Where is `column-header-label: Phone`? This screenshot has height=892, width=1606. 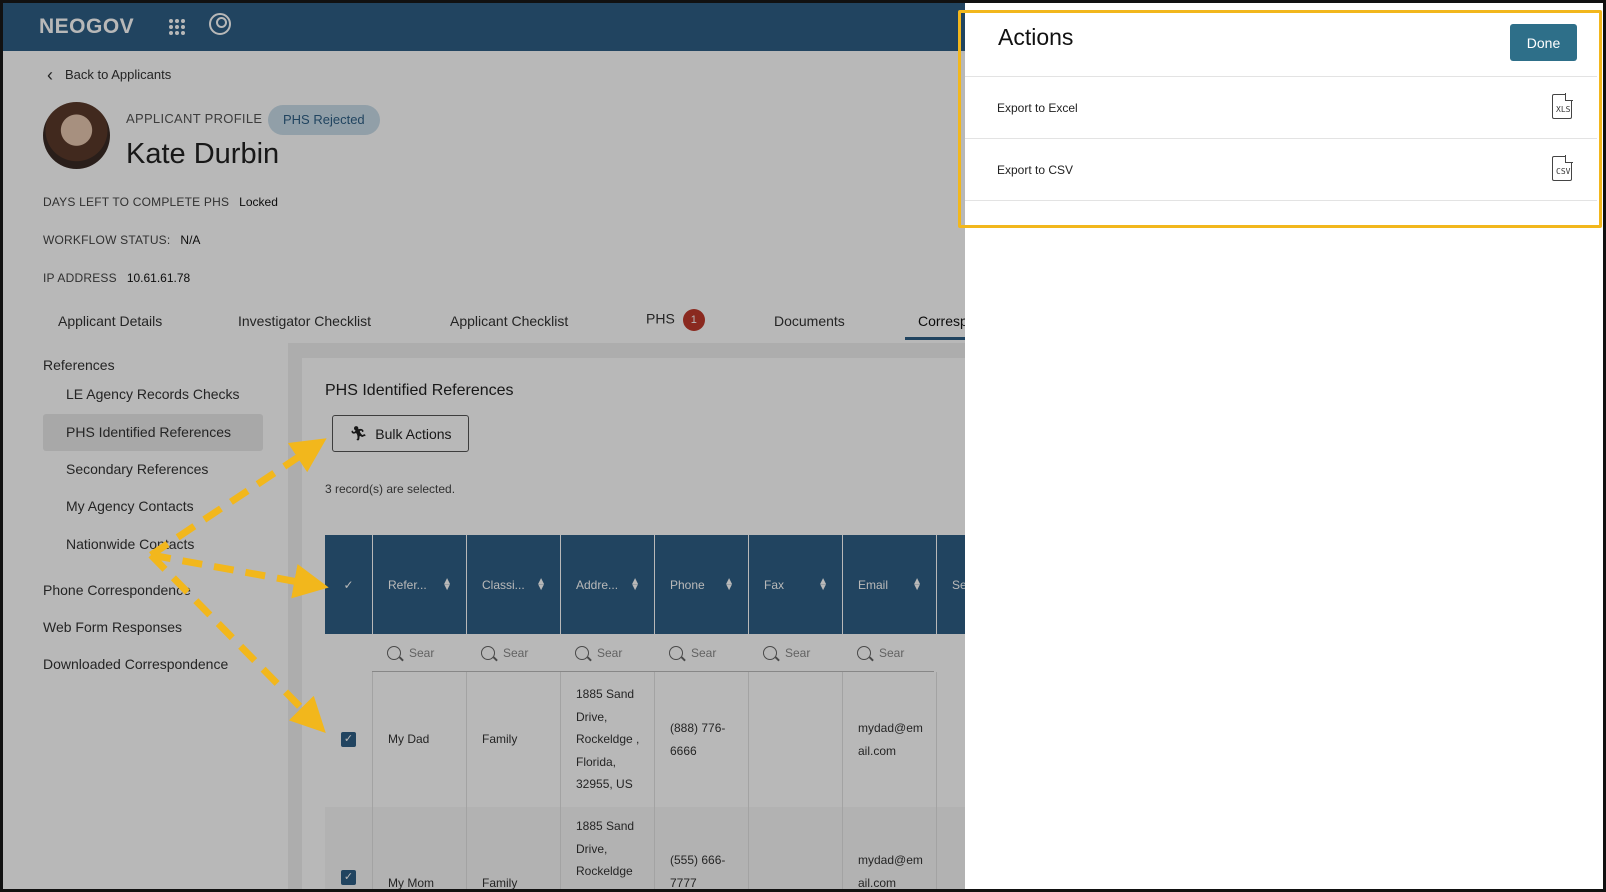
column-header-label: Phone is located at coordinates (687, 584).